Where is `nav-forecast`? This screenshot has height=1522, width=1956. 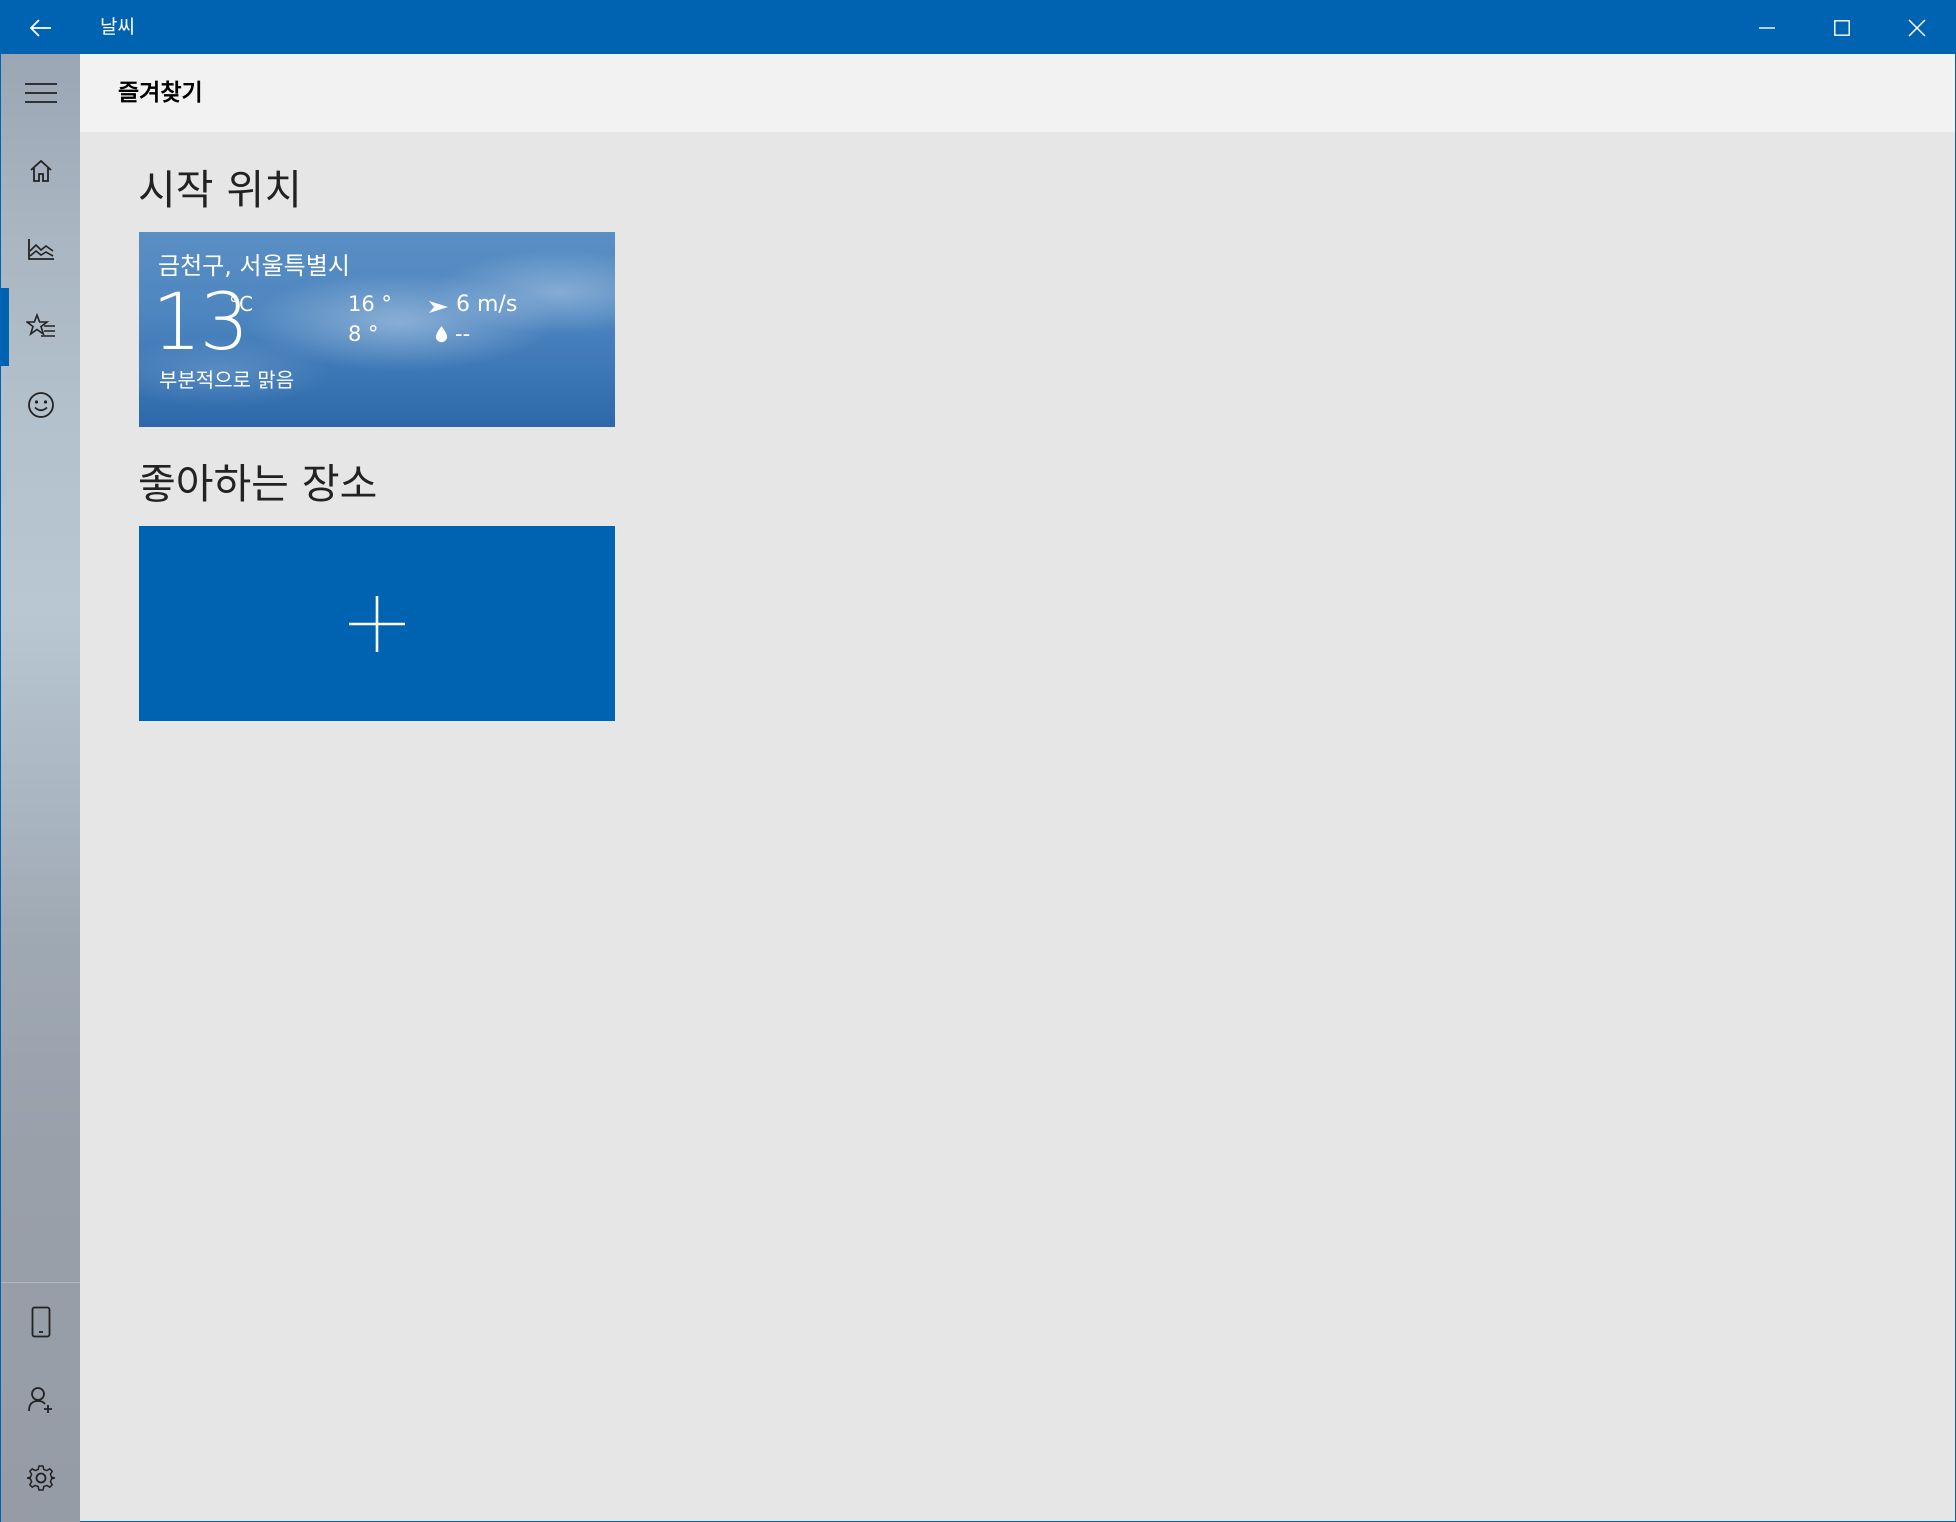 nav-forecast is located at coordinates (40, 171).